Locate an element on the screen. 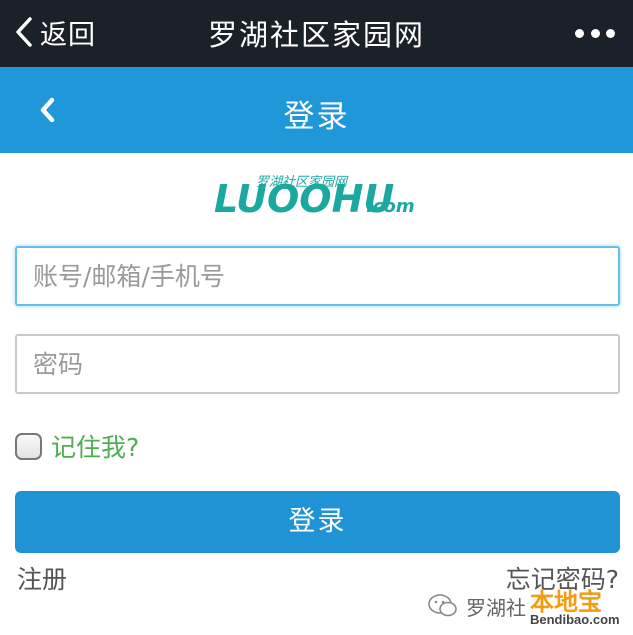 The image size is (633, 635). more-menu-button is located at coordinates (595, 33).